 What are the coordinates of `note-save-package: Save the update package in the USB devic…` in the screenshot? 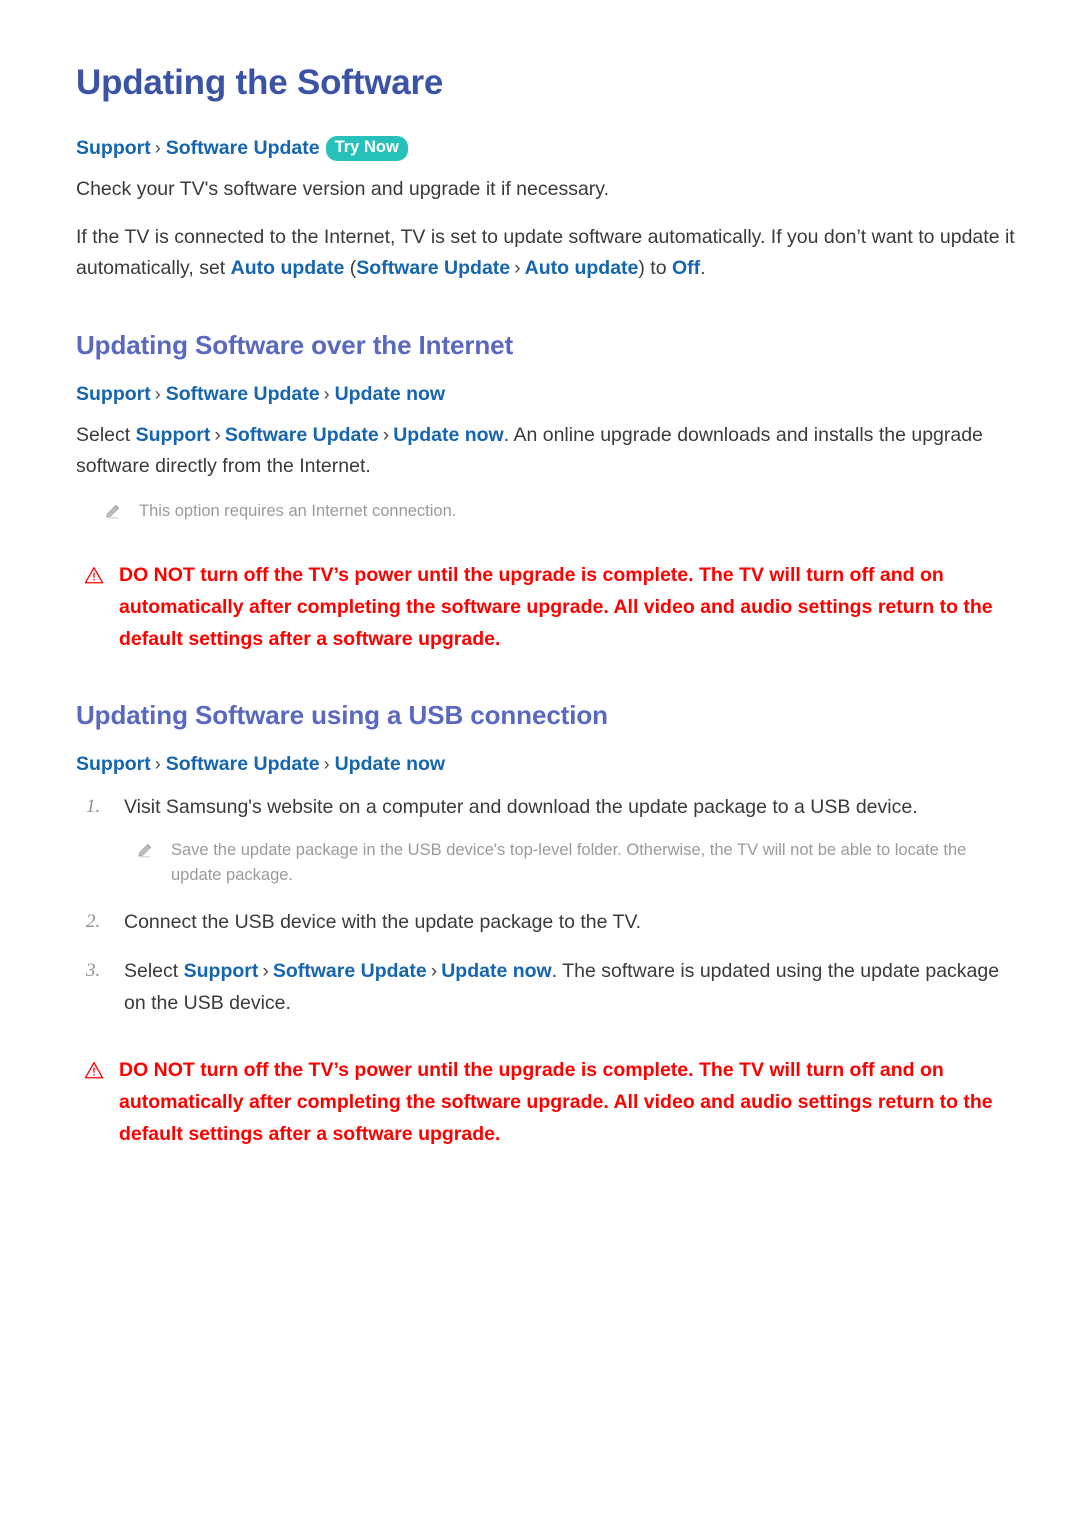 It's located at (576, 863).